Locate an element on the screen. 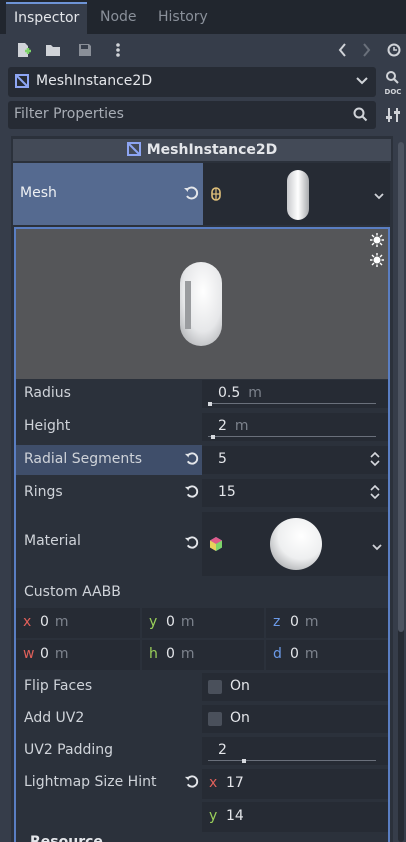 The width and height of the screenshot is (406, 842). flip-faces-toggle-label: On is located at coordinates (240, 686).